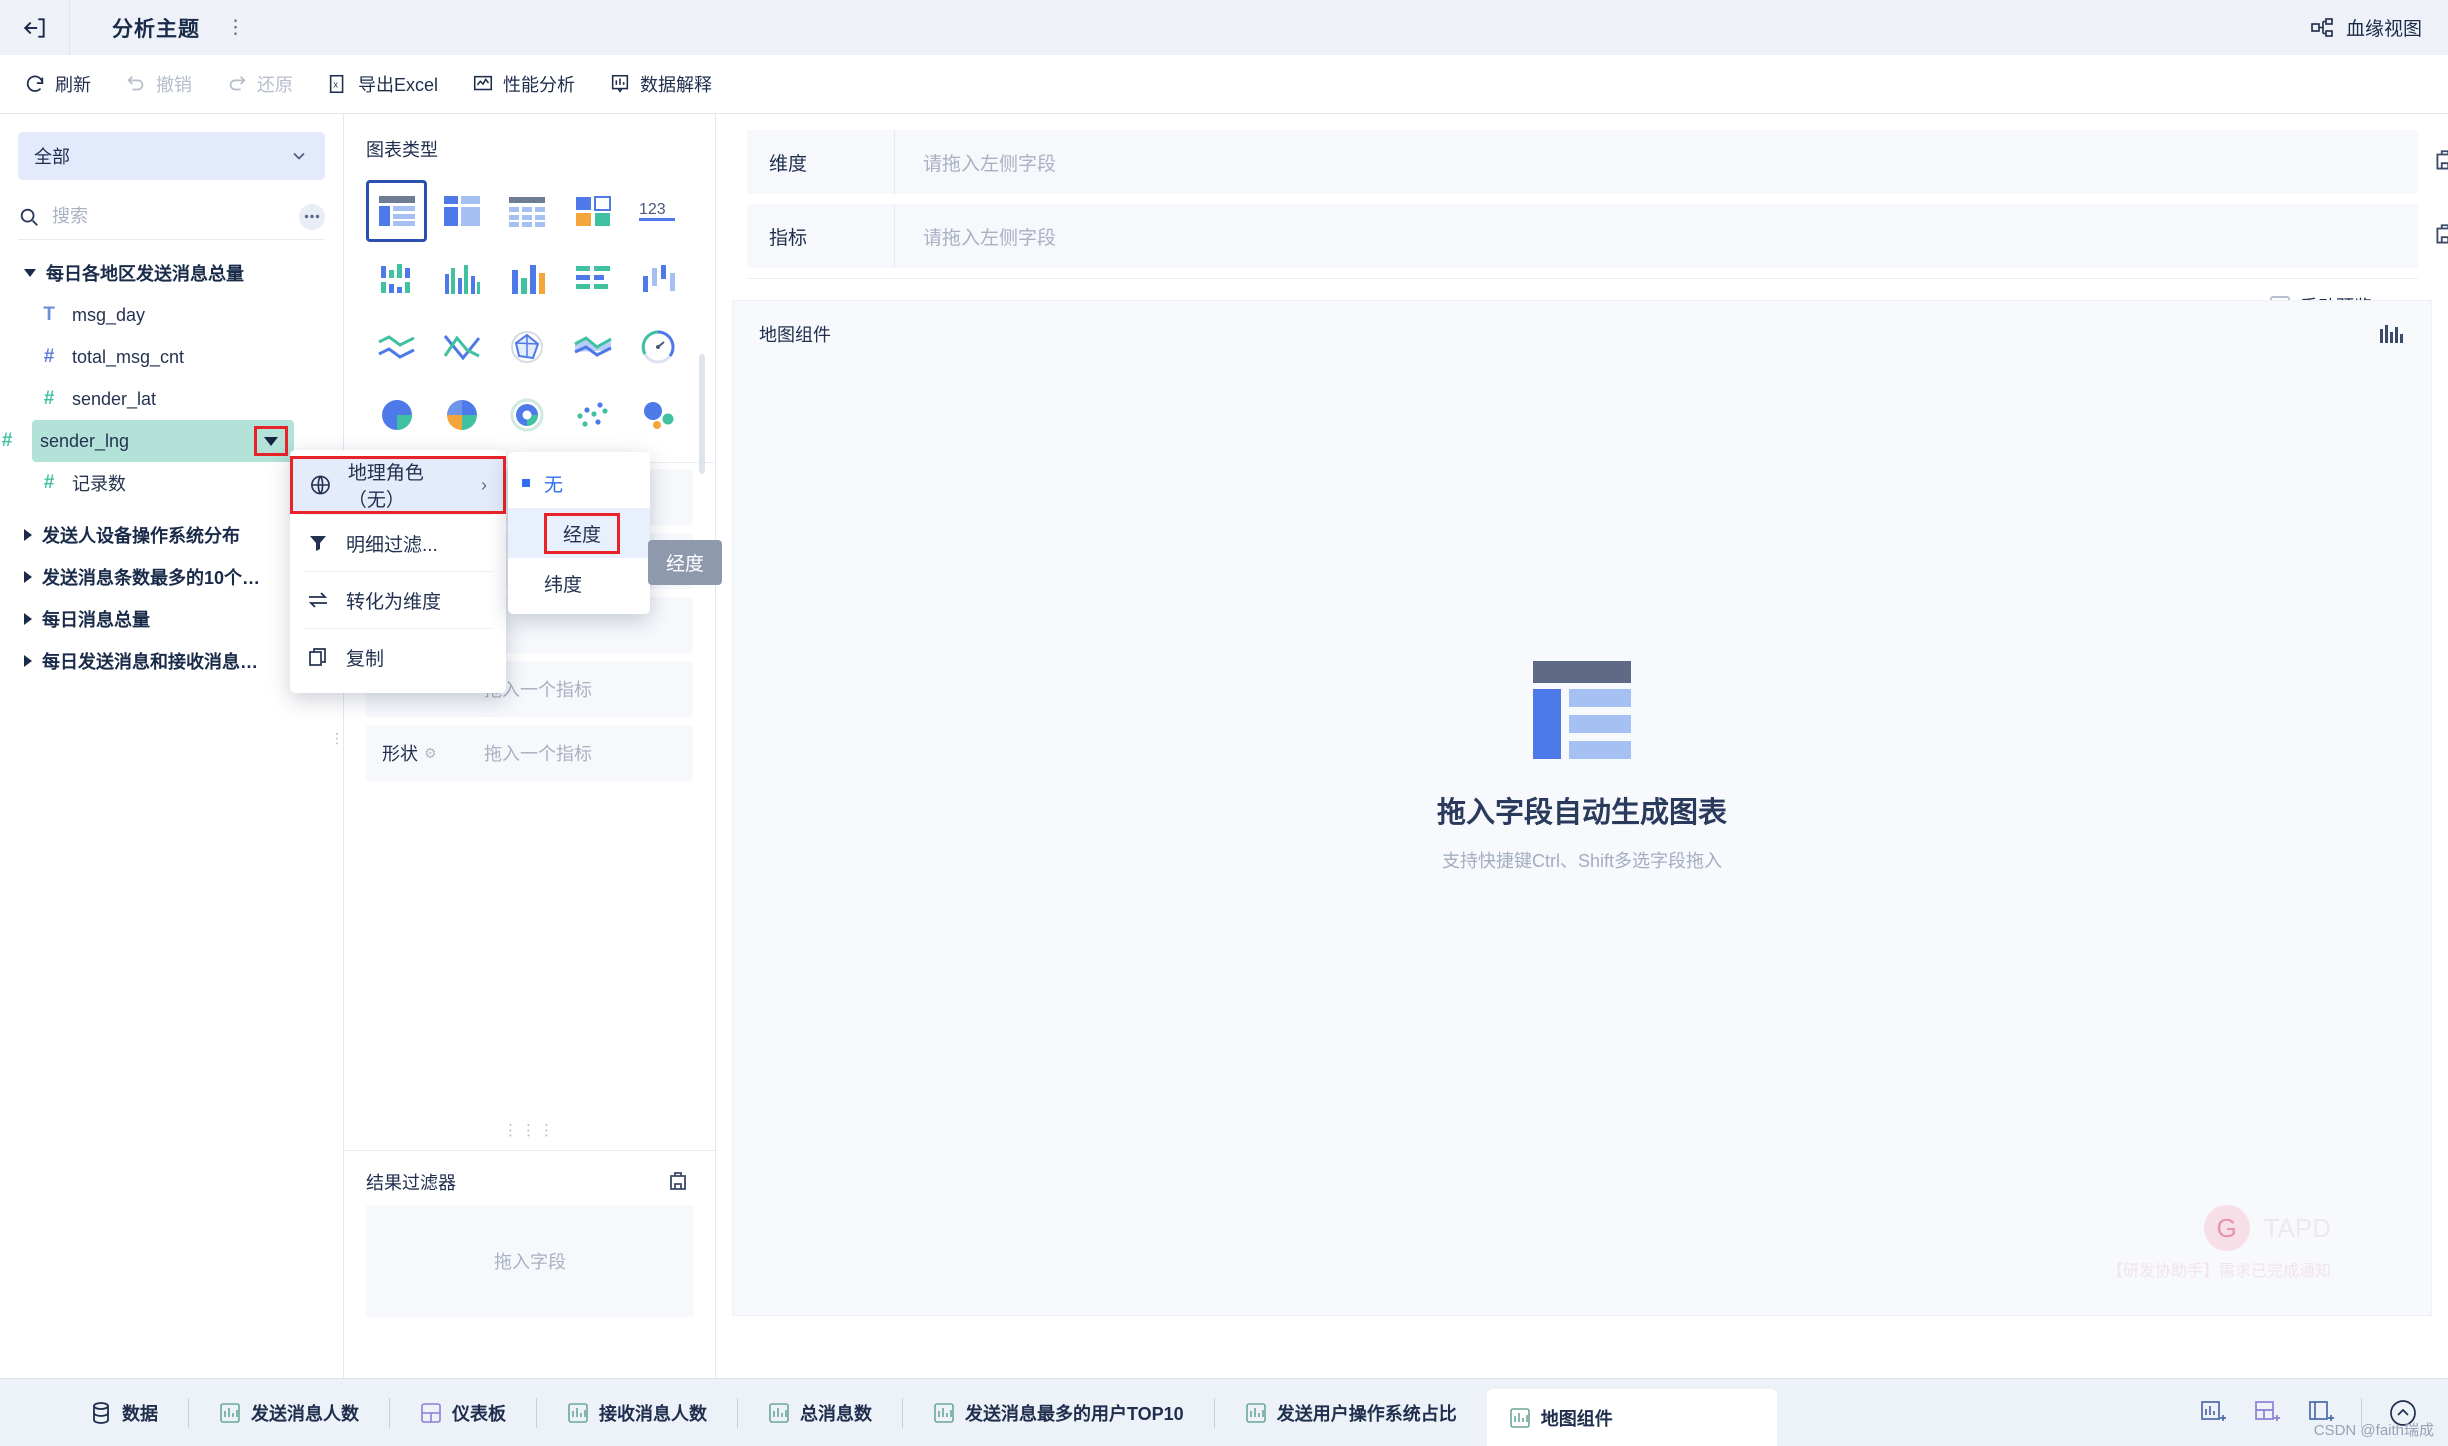  I want to click on chart-type-cross-table, so click(527, 211).